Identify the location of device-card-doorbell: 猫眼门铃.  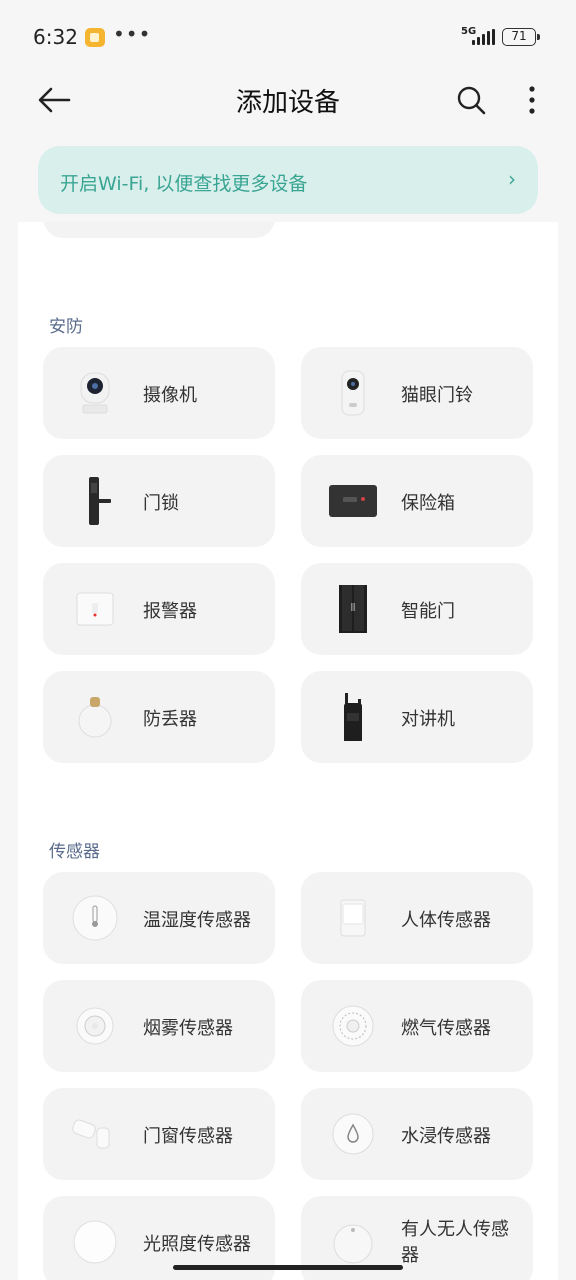
(417, 393).